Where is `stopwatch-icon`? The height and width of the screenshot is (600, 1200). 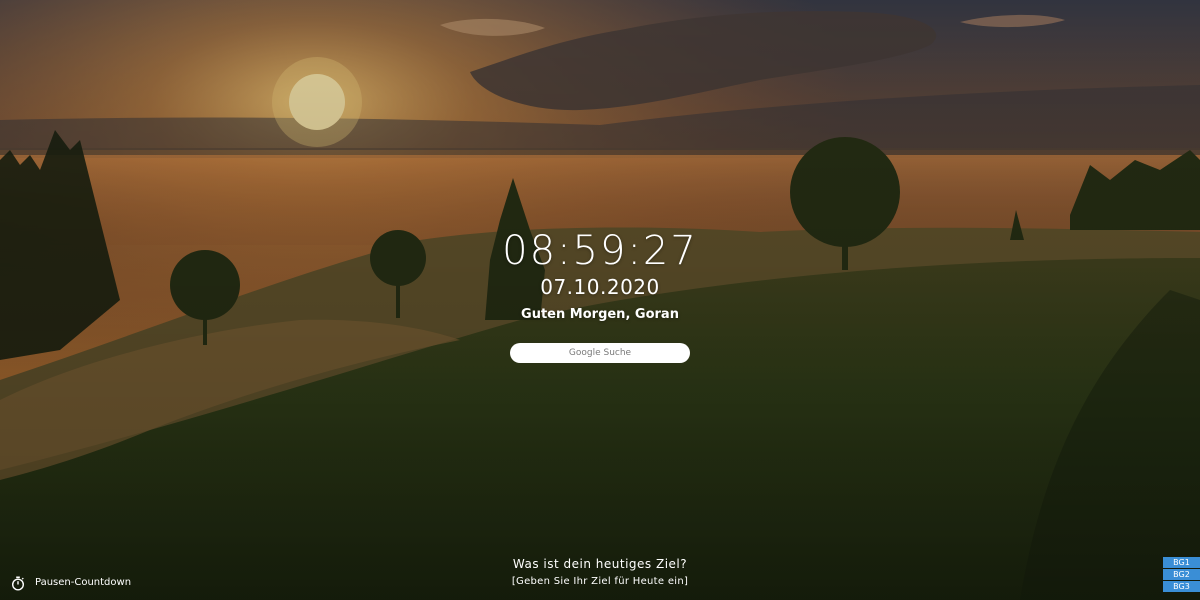 stopwatch-icon is located at coordinates (18, 583).